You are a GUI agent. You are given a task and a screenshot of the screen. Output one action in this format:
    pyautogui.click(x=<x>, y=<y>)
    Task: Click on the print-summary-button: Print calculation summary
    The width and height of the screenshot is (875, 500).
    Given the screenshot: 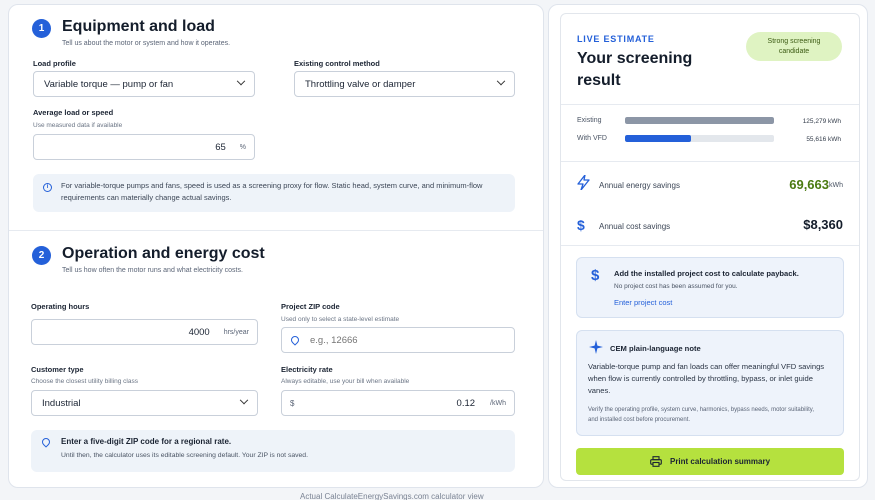 What is the action you would take?
    pyautogui.click(x=710, y=461)
    